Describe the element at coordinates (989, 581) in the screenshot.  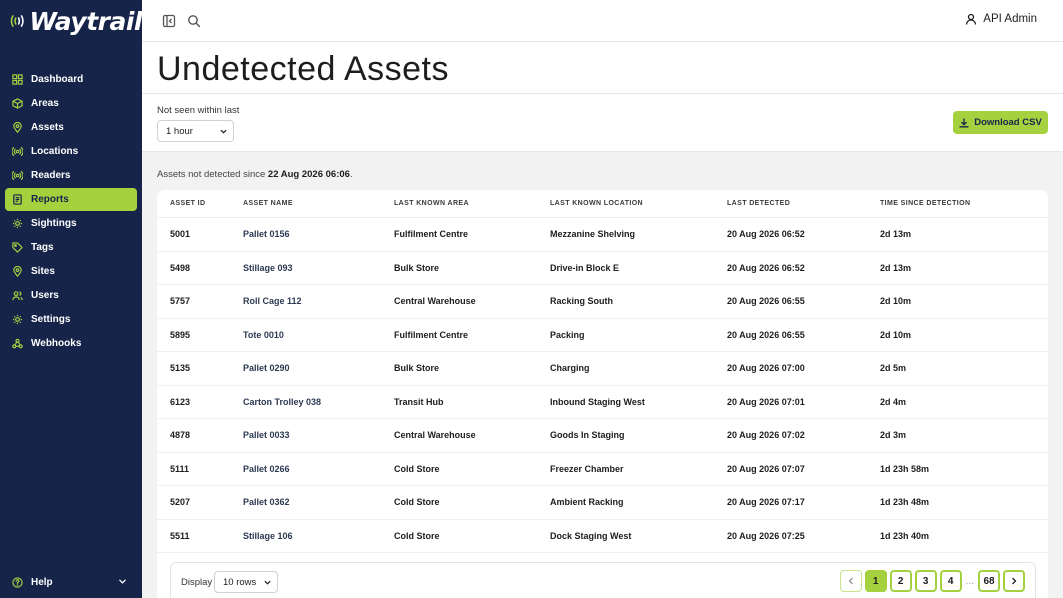
I see `page-button-last: 68` at that location.